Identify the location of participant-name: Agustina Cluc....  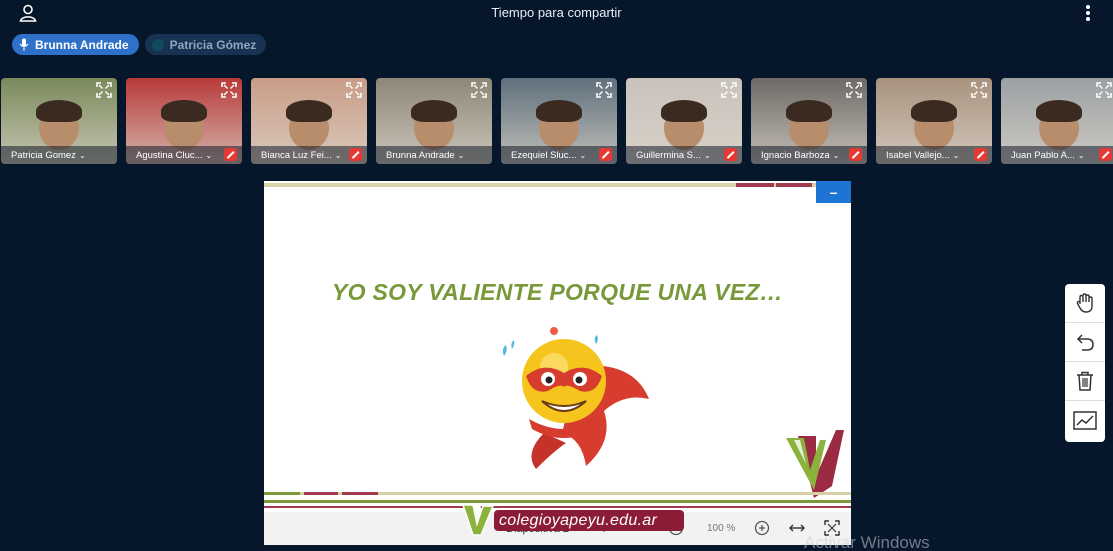
(169, 155).